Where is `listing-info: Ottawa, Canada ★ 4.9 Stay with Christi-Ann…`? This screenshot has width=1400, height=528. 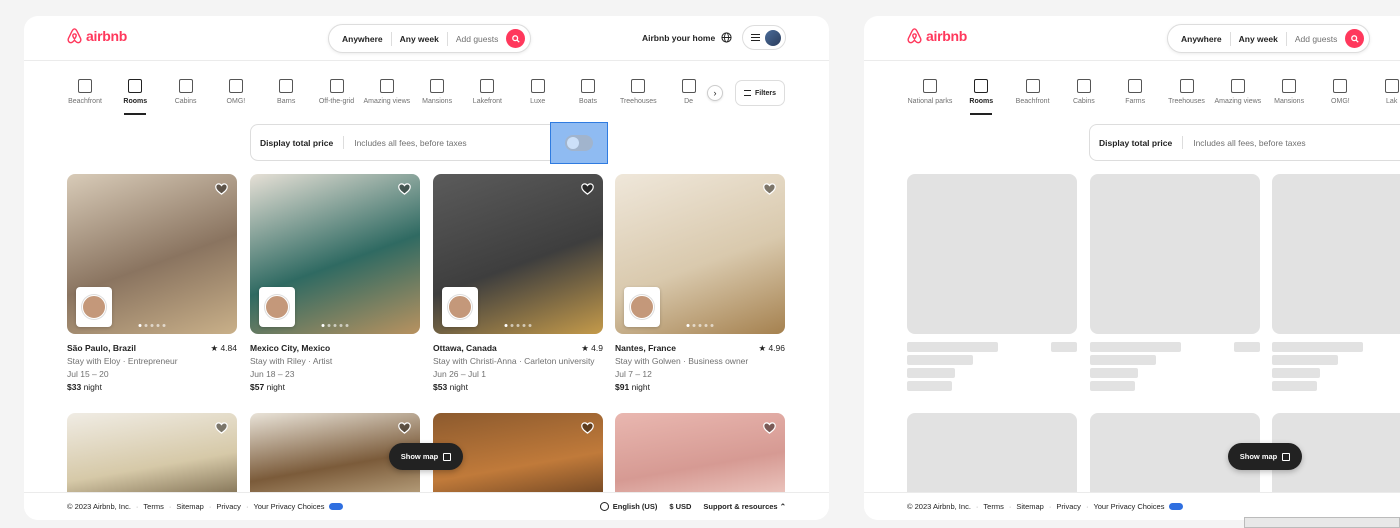 listing-info: Ottawa, Canada ★ 4.9 Stay with Christi-Ann… is located at coordinates (518, 368).